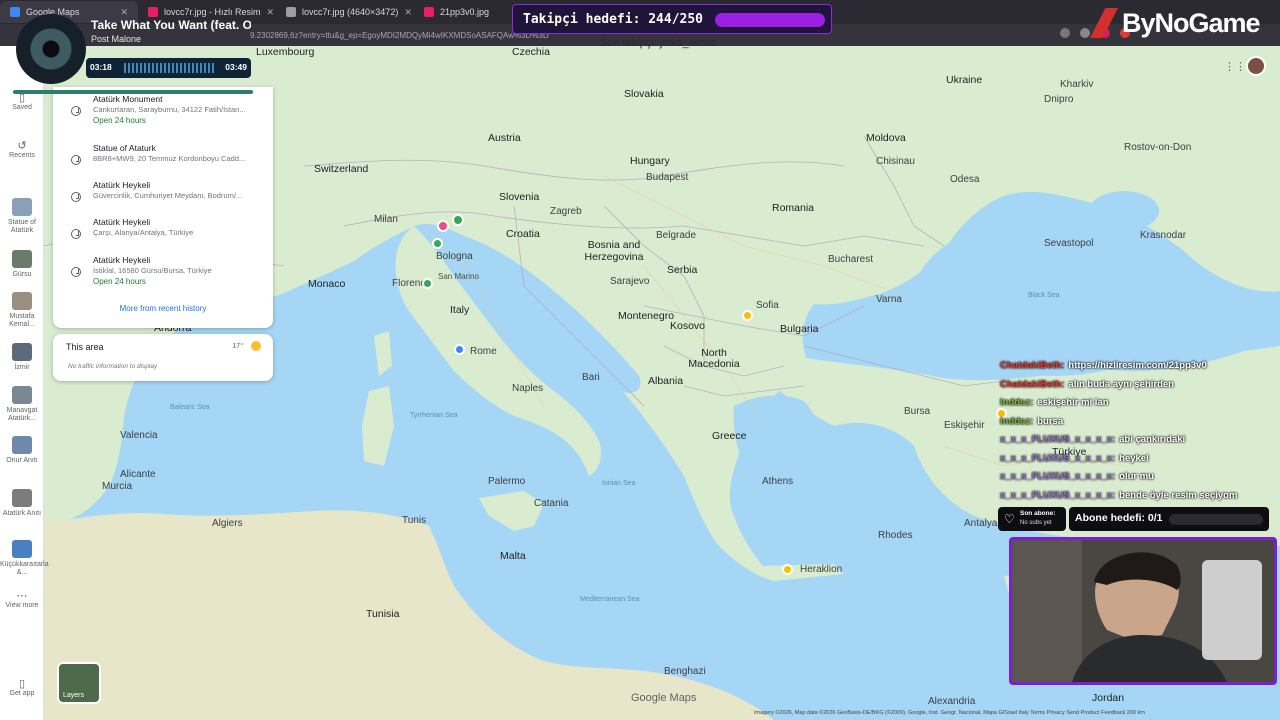 The image size is (1280, 720). I want to click on label-sofia: Sofia, so click(767, 305).